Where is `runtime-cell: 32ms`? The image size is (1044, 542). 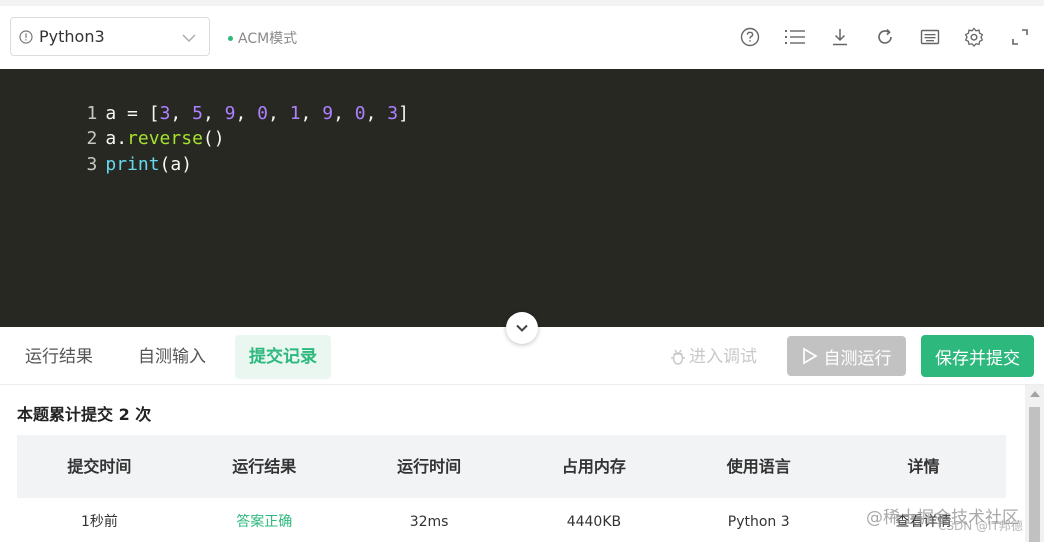
runtime-cell: 32ms is located at coordinates (429, 522).